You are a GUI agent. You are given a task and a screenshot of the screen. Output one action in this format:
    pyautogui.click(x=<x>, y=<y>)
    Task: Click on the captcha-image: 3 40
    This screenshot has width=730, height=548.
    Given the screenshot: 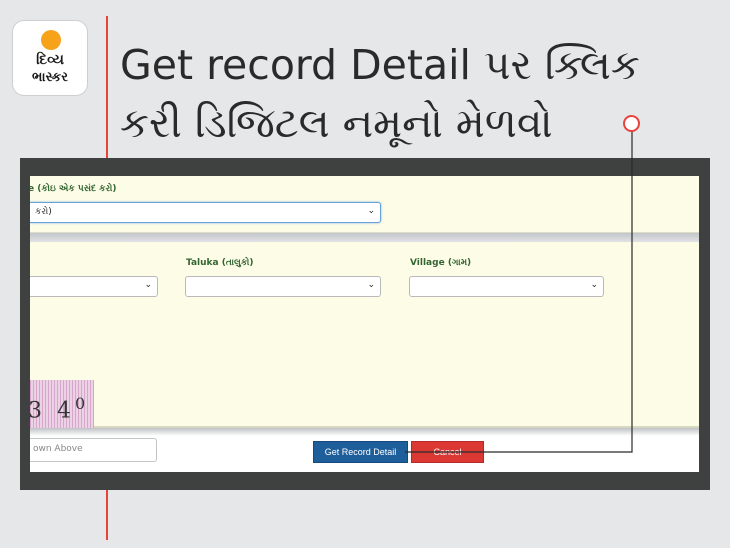 What is the action you would take?
    pyautogui.click(x=62, y=407)
    